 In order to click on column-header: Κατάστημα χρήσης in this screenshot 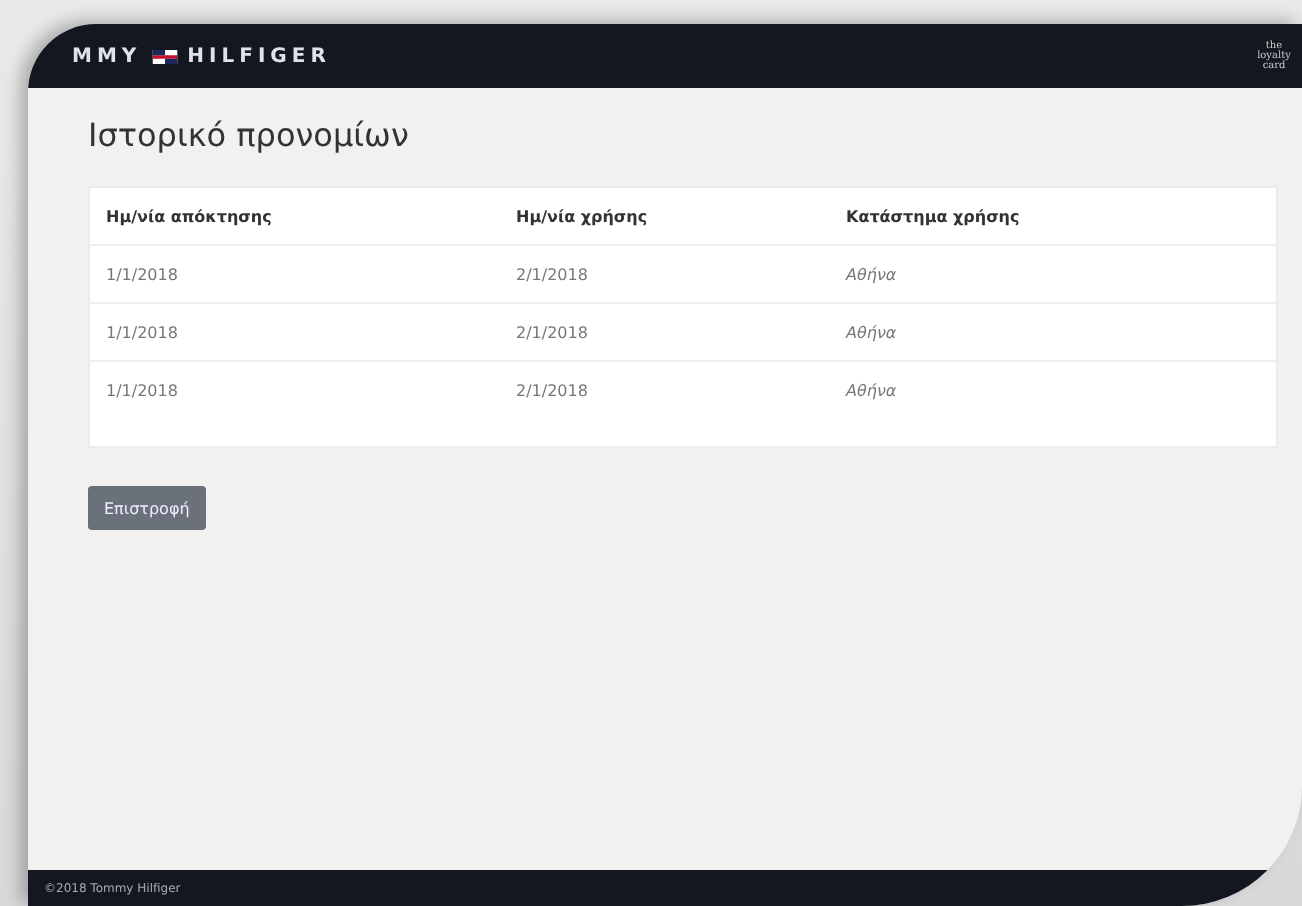, I will do `click(934, 216)`.